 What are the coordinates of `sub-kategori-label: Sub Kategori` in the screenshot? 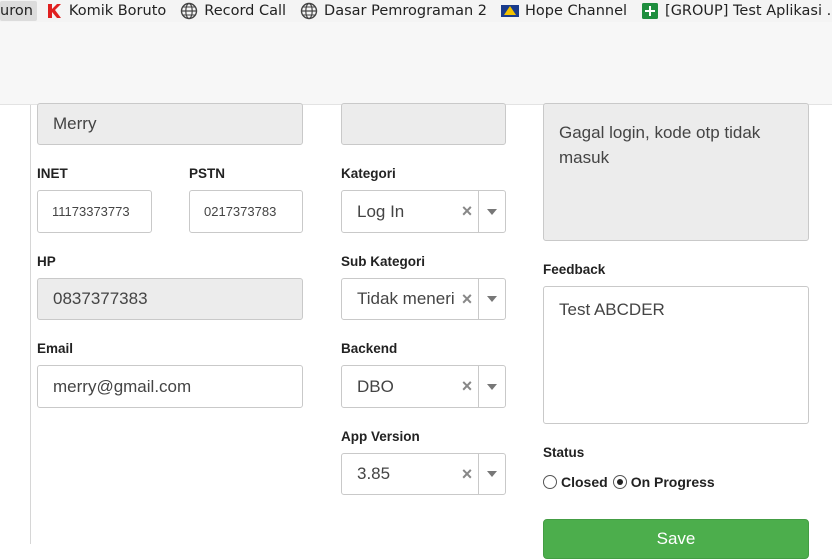 It's located at (383, 261).